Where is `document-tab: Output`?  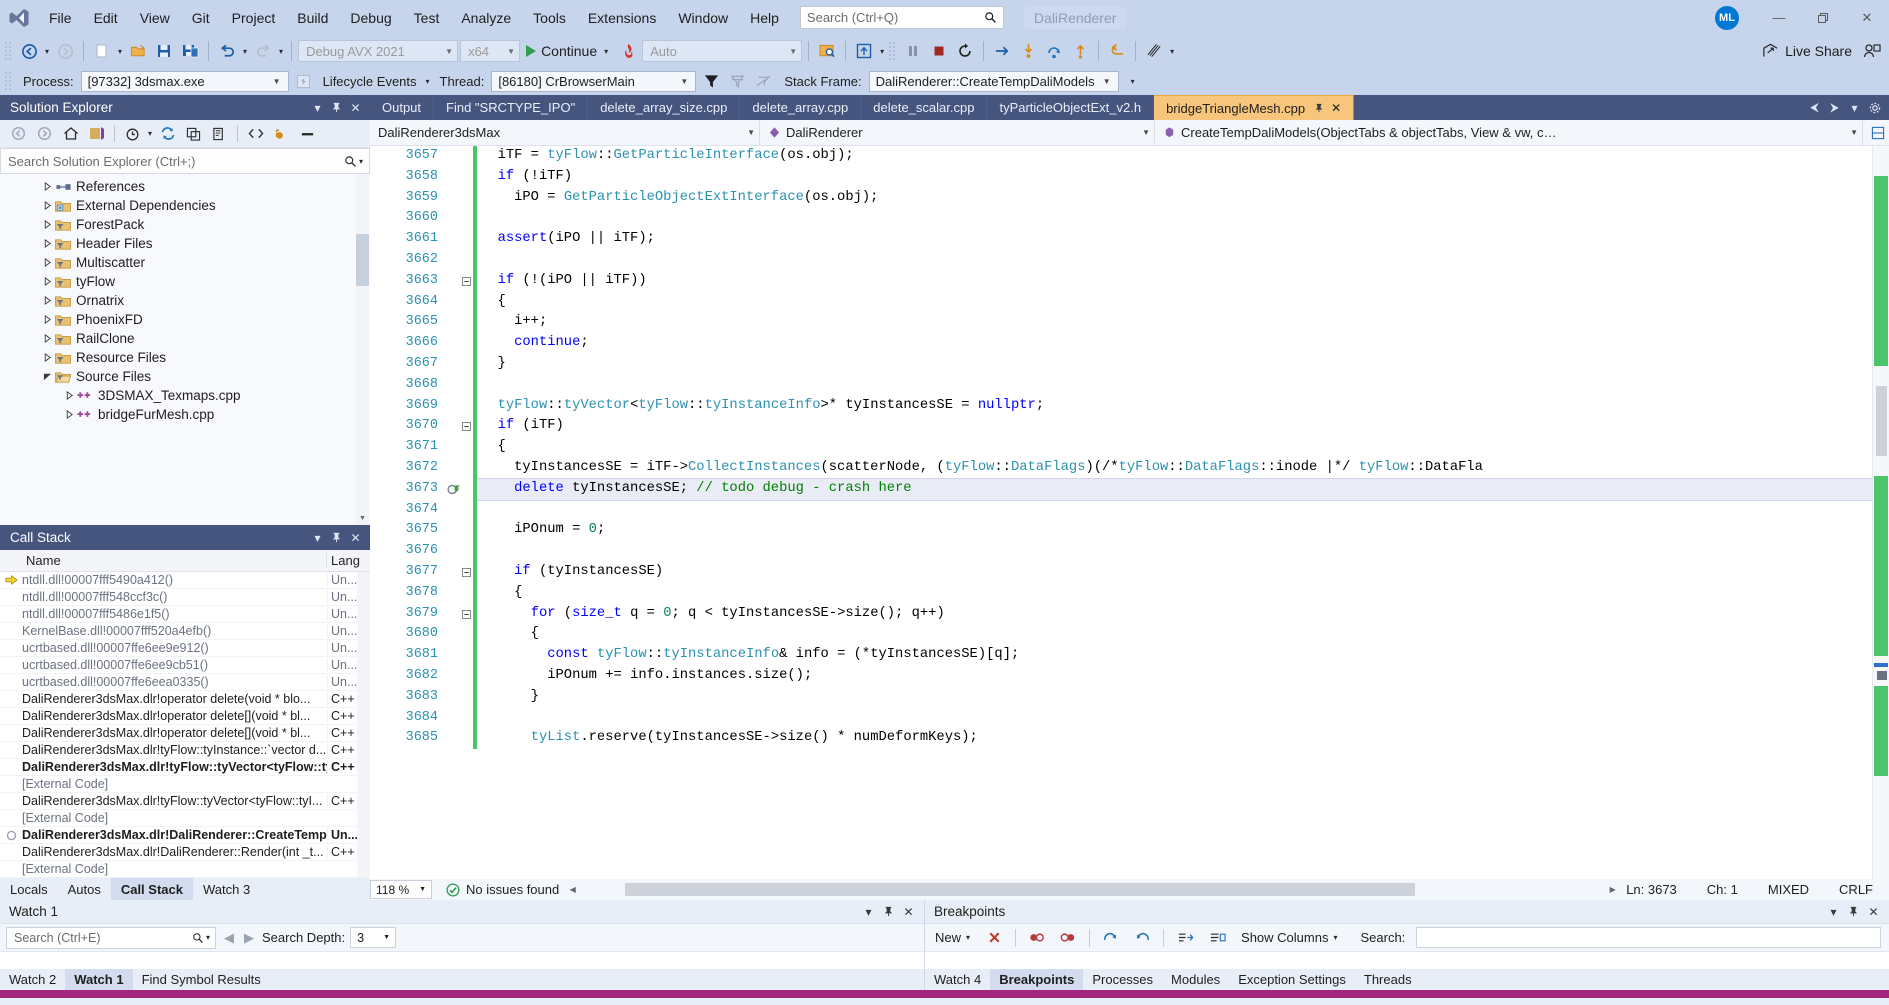
document-tab: Output is located at coordinates (402, 107).